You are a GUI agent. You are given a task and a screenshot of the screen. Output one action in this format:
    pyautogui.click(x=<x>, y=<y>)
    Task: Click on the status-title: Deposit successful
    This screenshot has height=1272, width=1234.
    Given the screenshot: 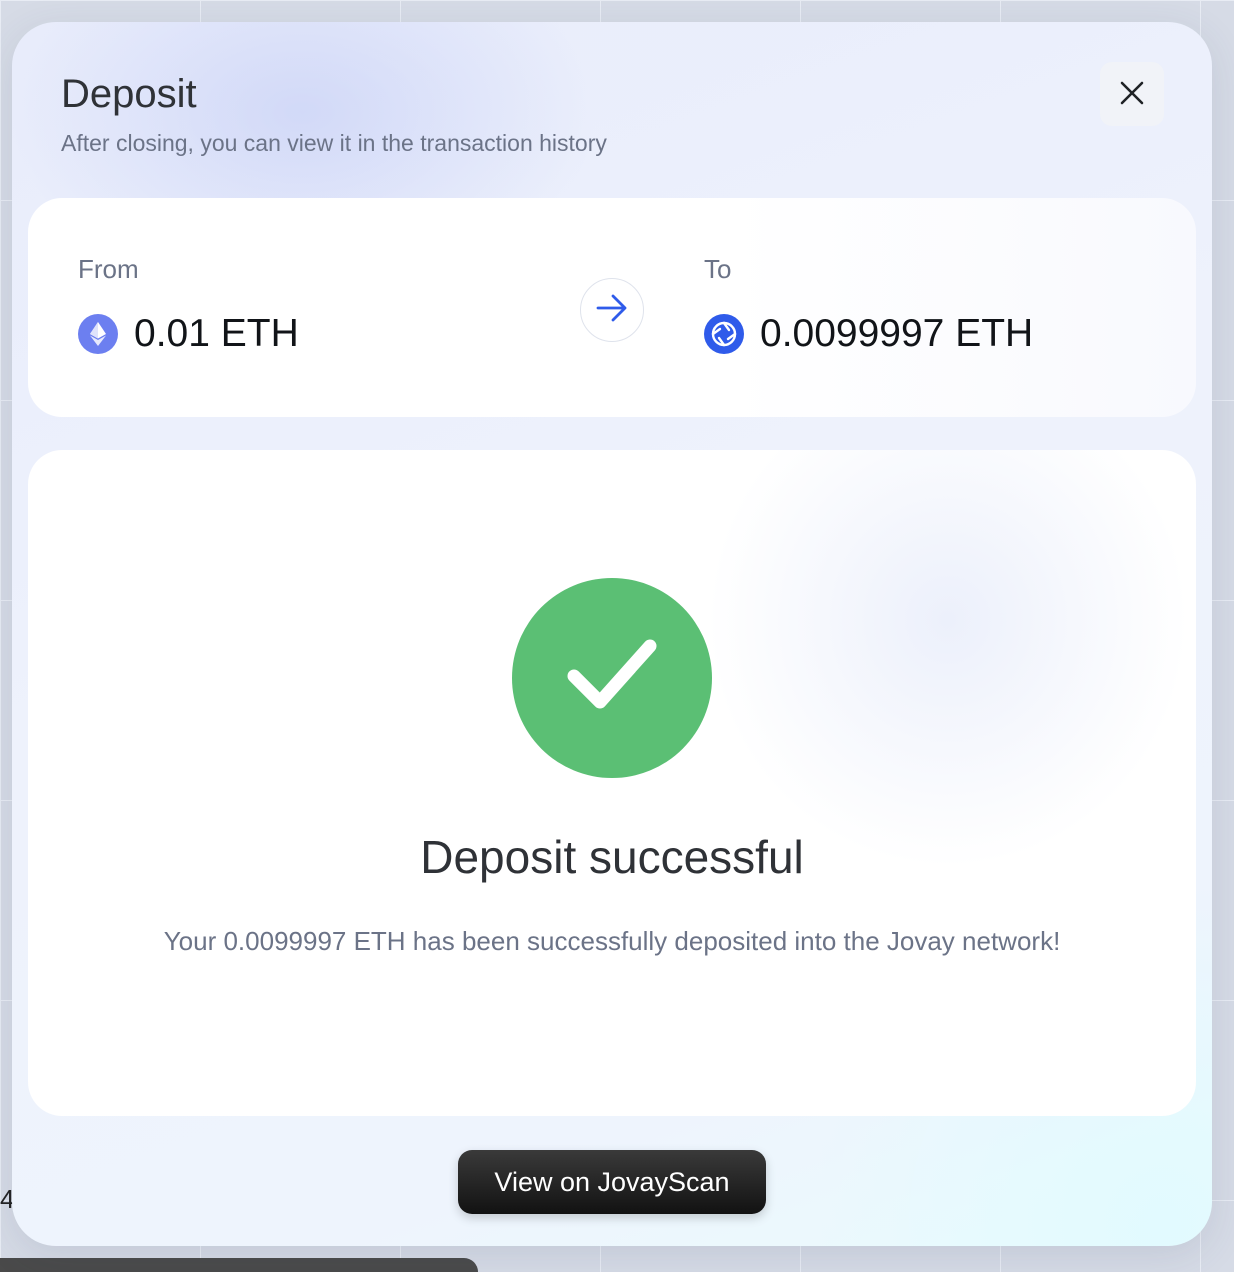 What is the action you would take?
    pyautogui.click(x=612, y=857)
    